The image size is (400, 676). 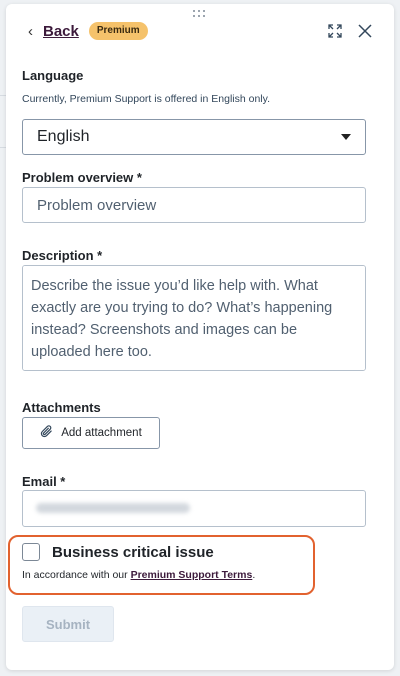 I want to click on terms-prefix: In accordance with our, so click(x=76, y=575).